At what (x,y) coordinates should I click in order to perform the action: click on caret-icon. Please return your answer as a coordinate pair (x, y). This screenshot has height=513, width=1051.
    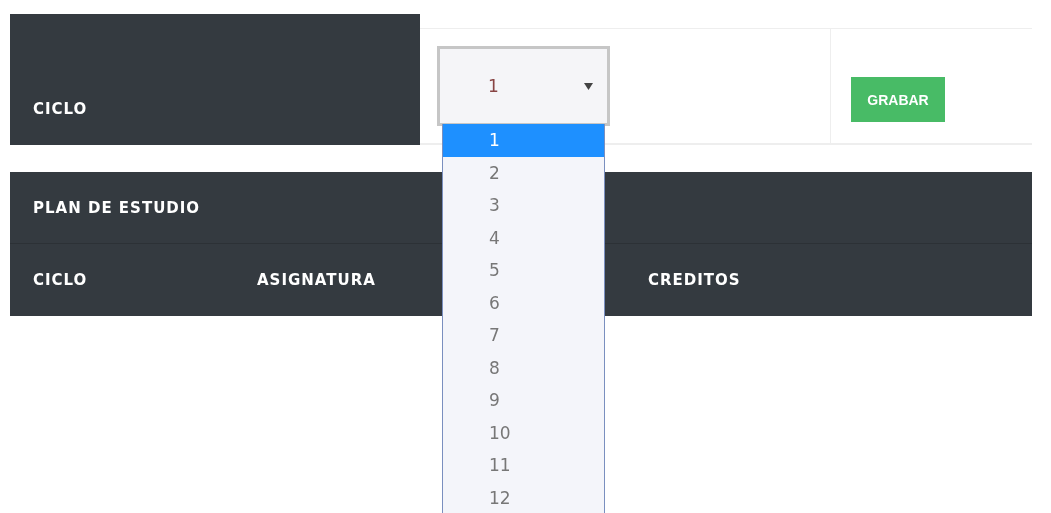
    Looking at the image, I should click on (588, 86).